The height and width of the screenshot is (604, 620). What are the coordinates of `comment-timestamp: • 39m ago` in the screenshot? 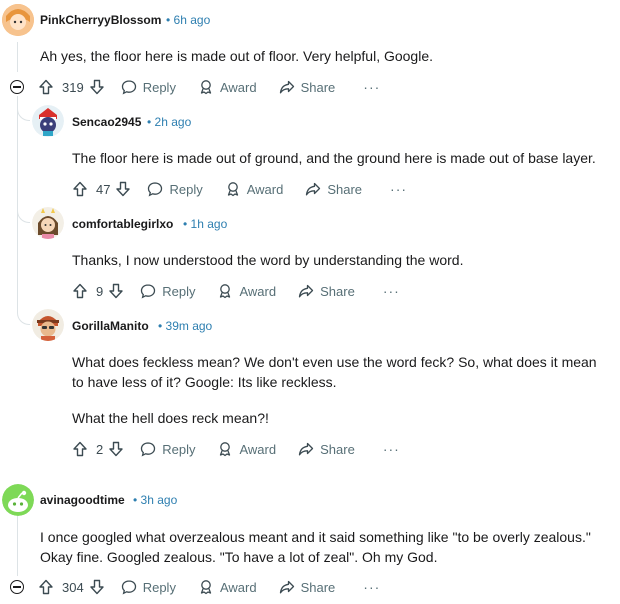 It's located at (185, 326).